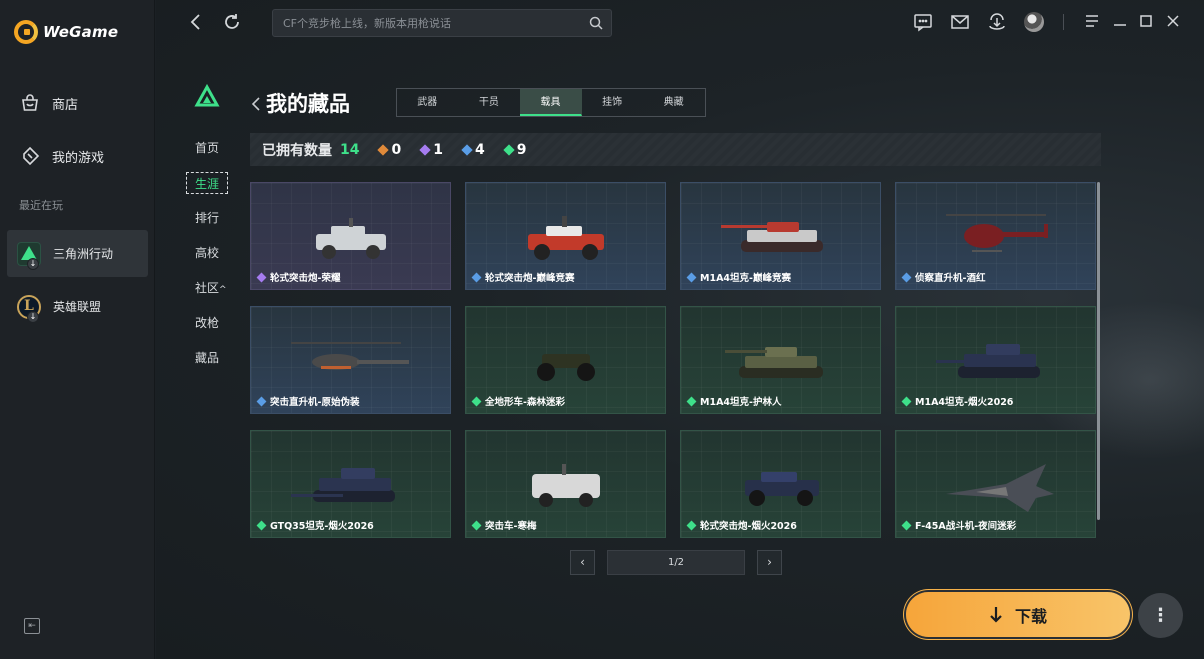 Image resolution: width=1204 pixels, height=659 pixels. What do you see at coordinates (423, 23) in the screenshot?
I see `search-input` at bounding box center [423, 23].